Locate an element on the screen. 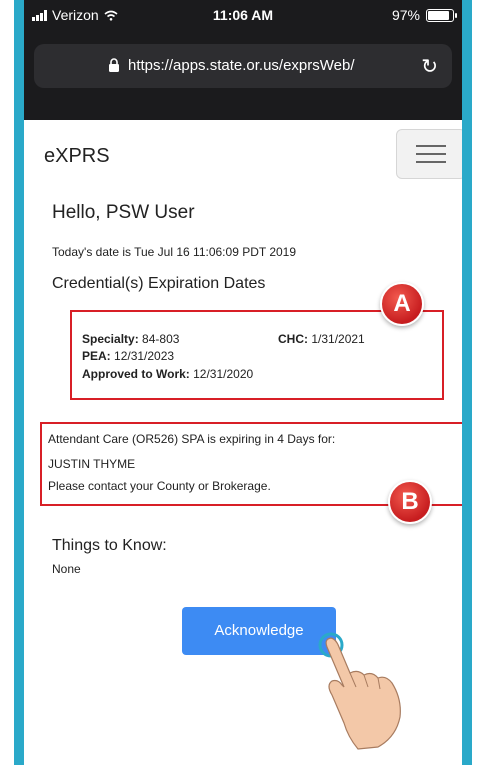 Image resolution: width=485 pixels, height=780 pixels. pointing-hand-icon is located at coordinates (359, 691).